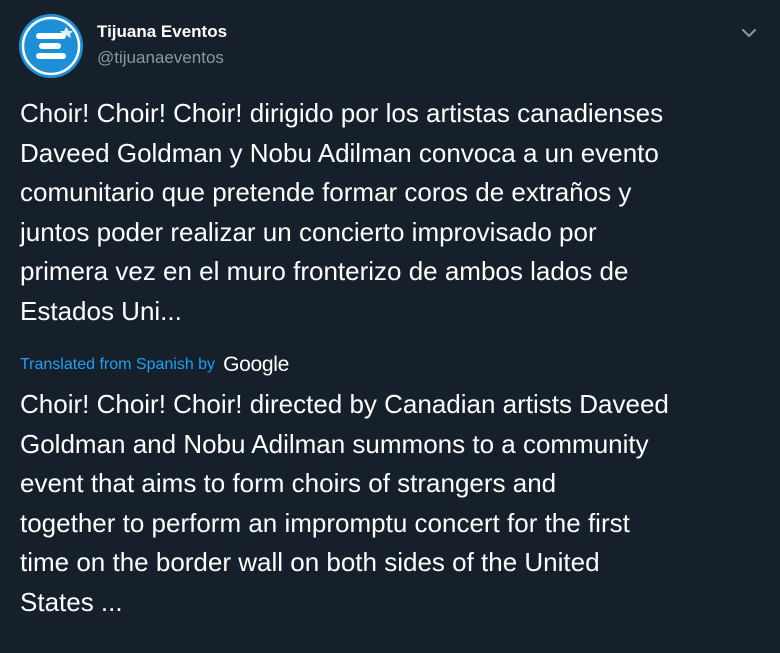 The image size is (780, 653). I want to click on display-name: Tijuana Eventos, so click(162, 32).